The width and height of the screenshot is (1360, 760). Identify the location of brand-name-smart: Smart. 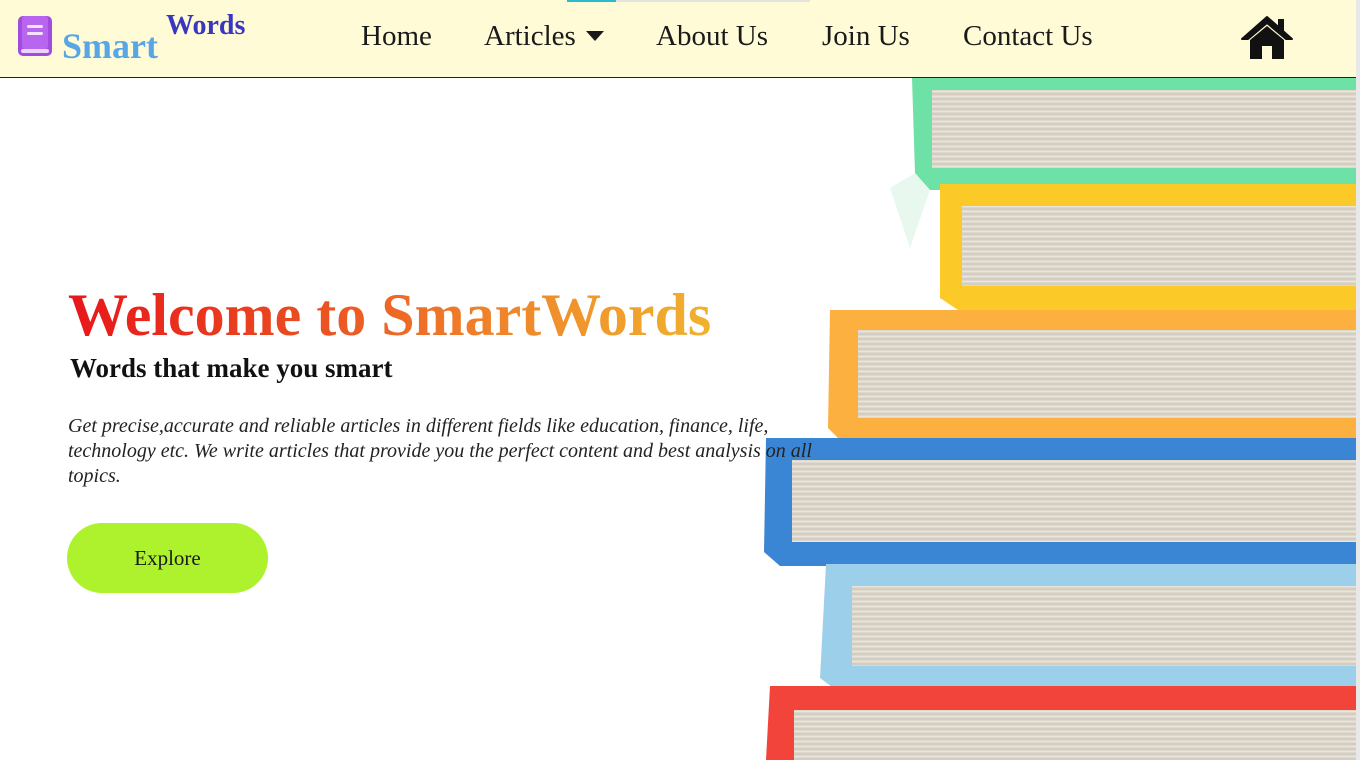
(110, 46).